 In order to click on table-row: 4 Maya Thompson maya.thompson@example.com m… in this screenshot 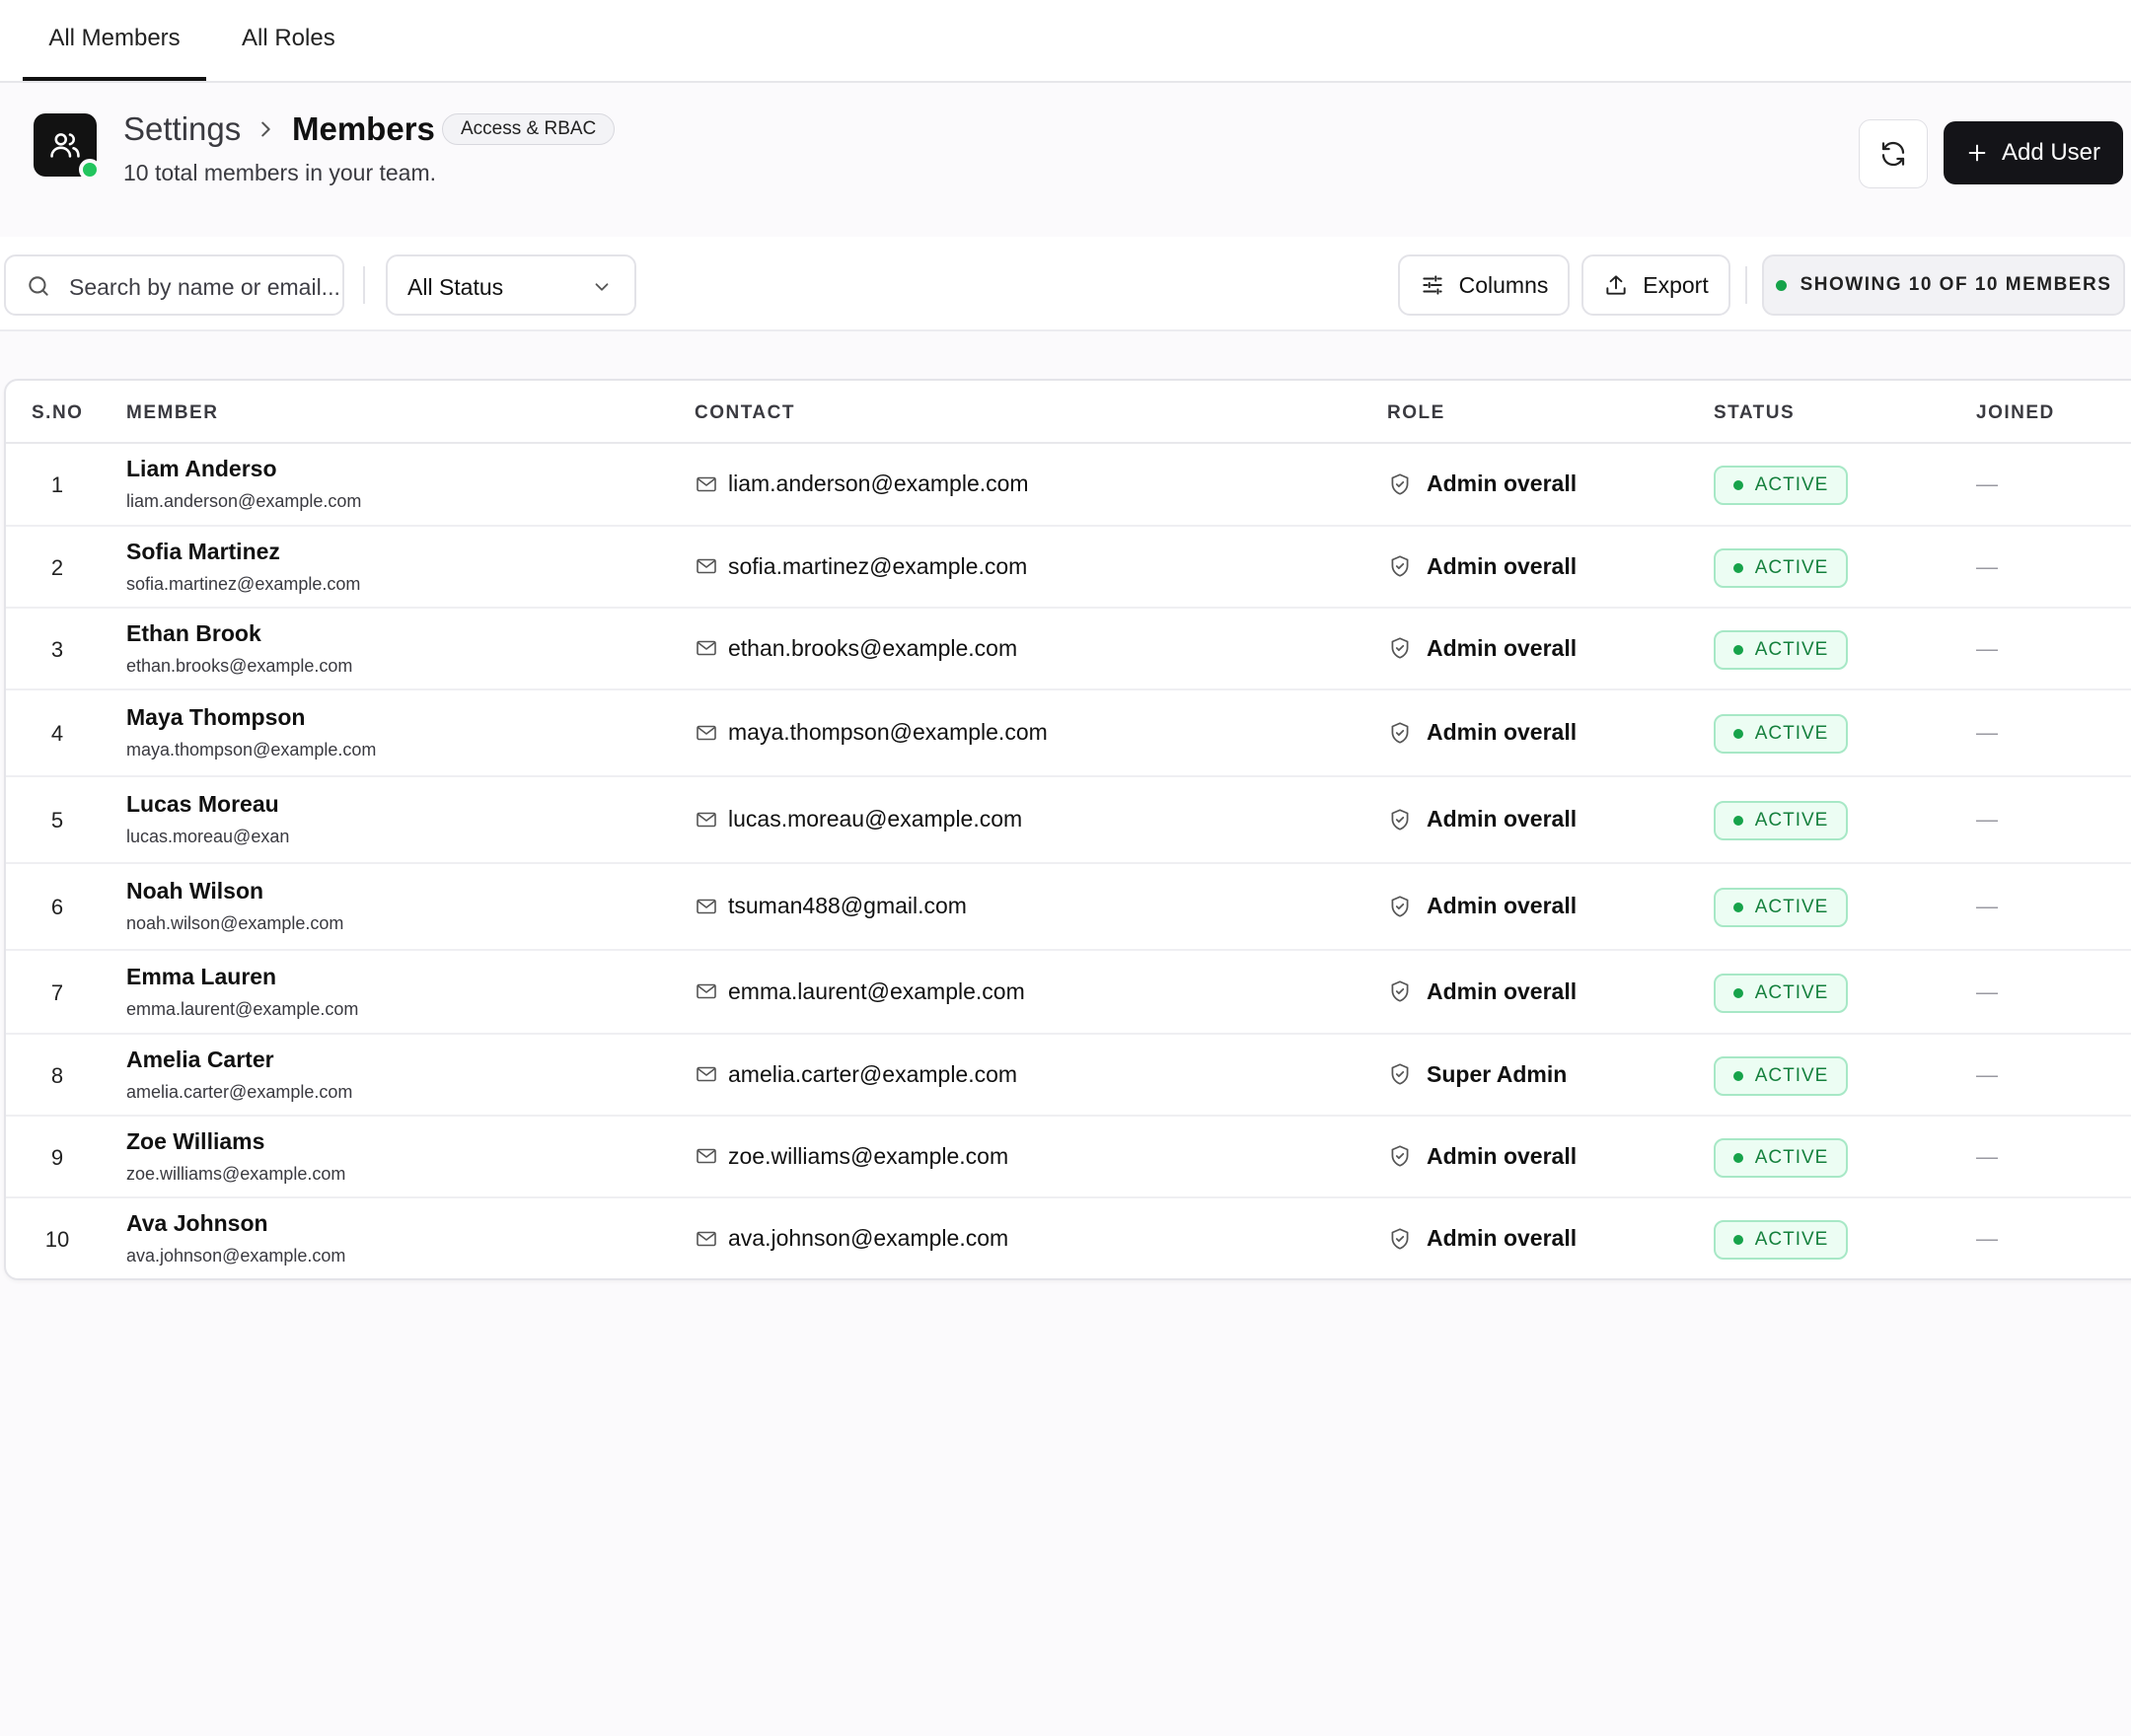, I will do `click(1068, 733)`.